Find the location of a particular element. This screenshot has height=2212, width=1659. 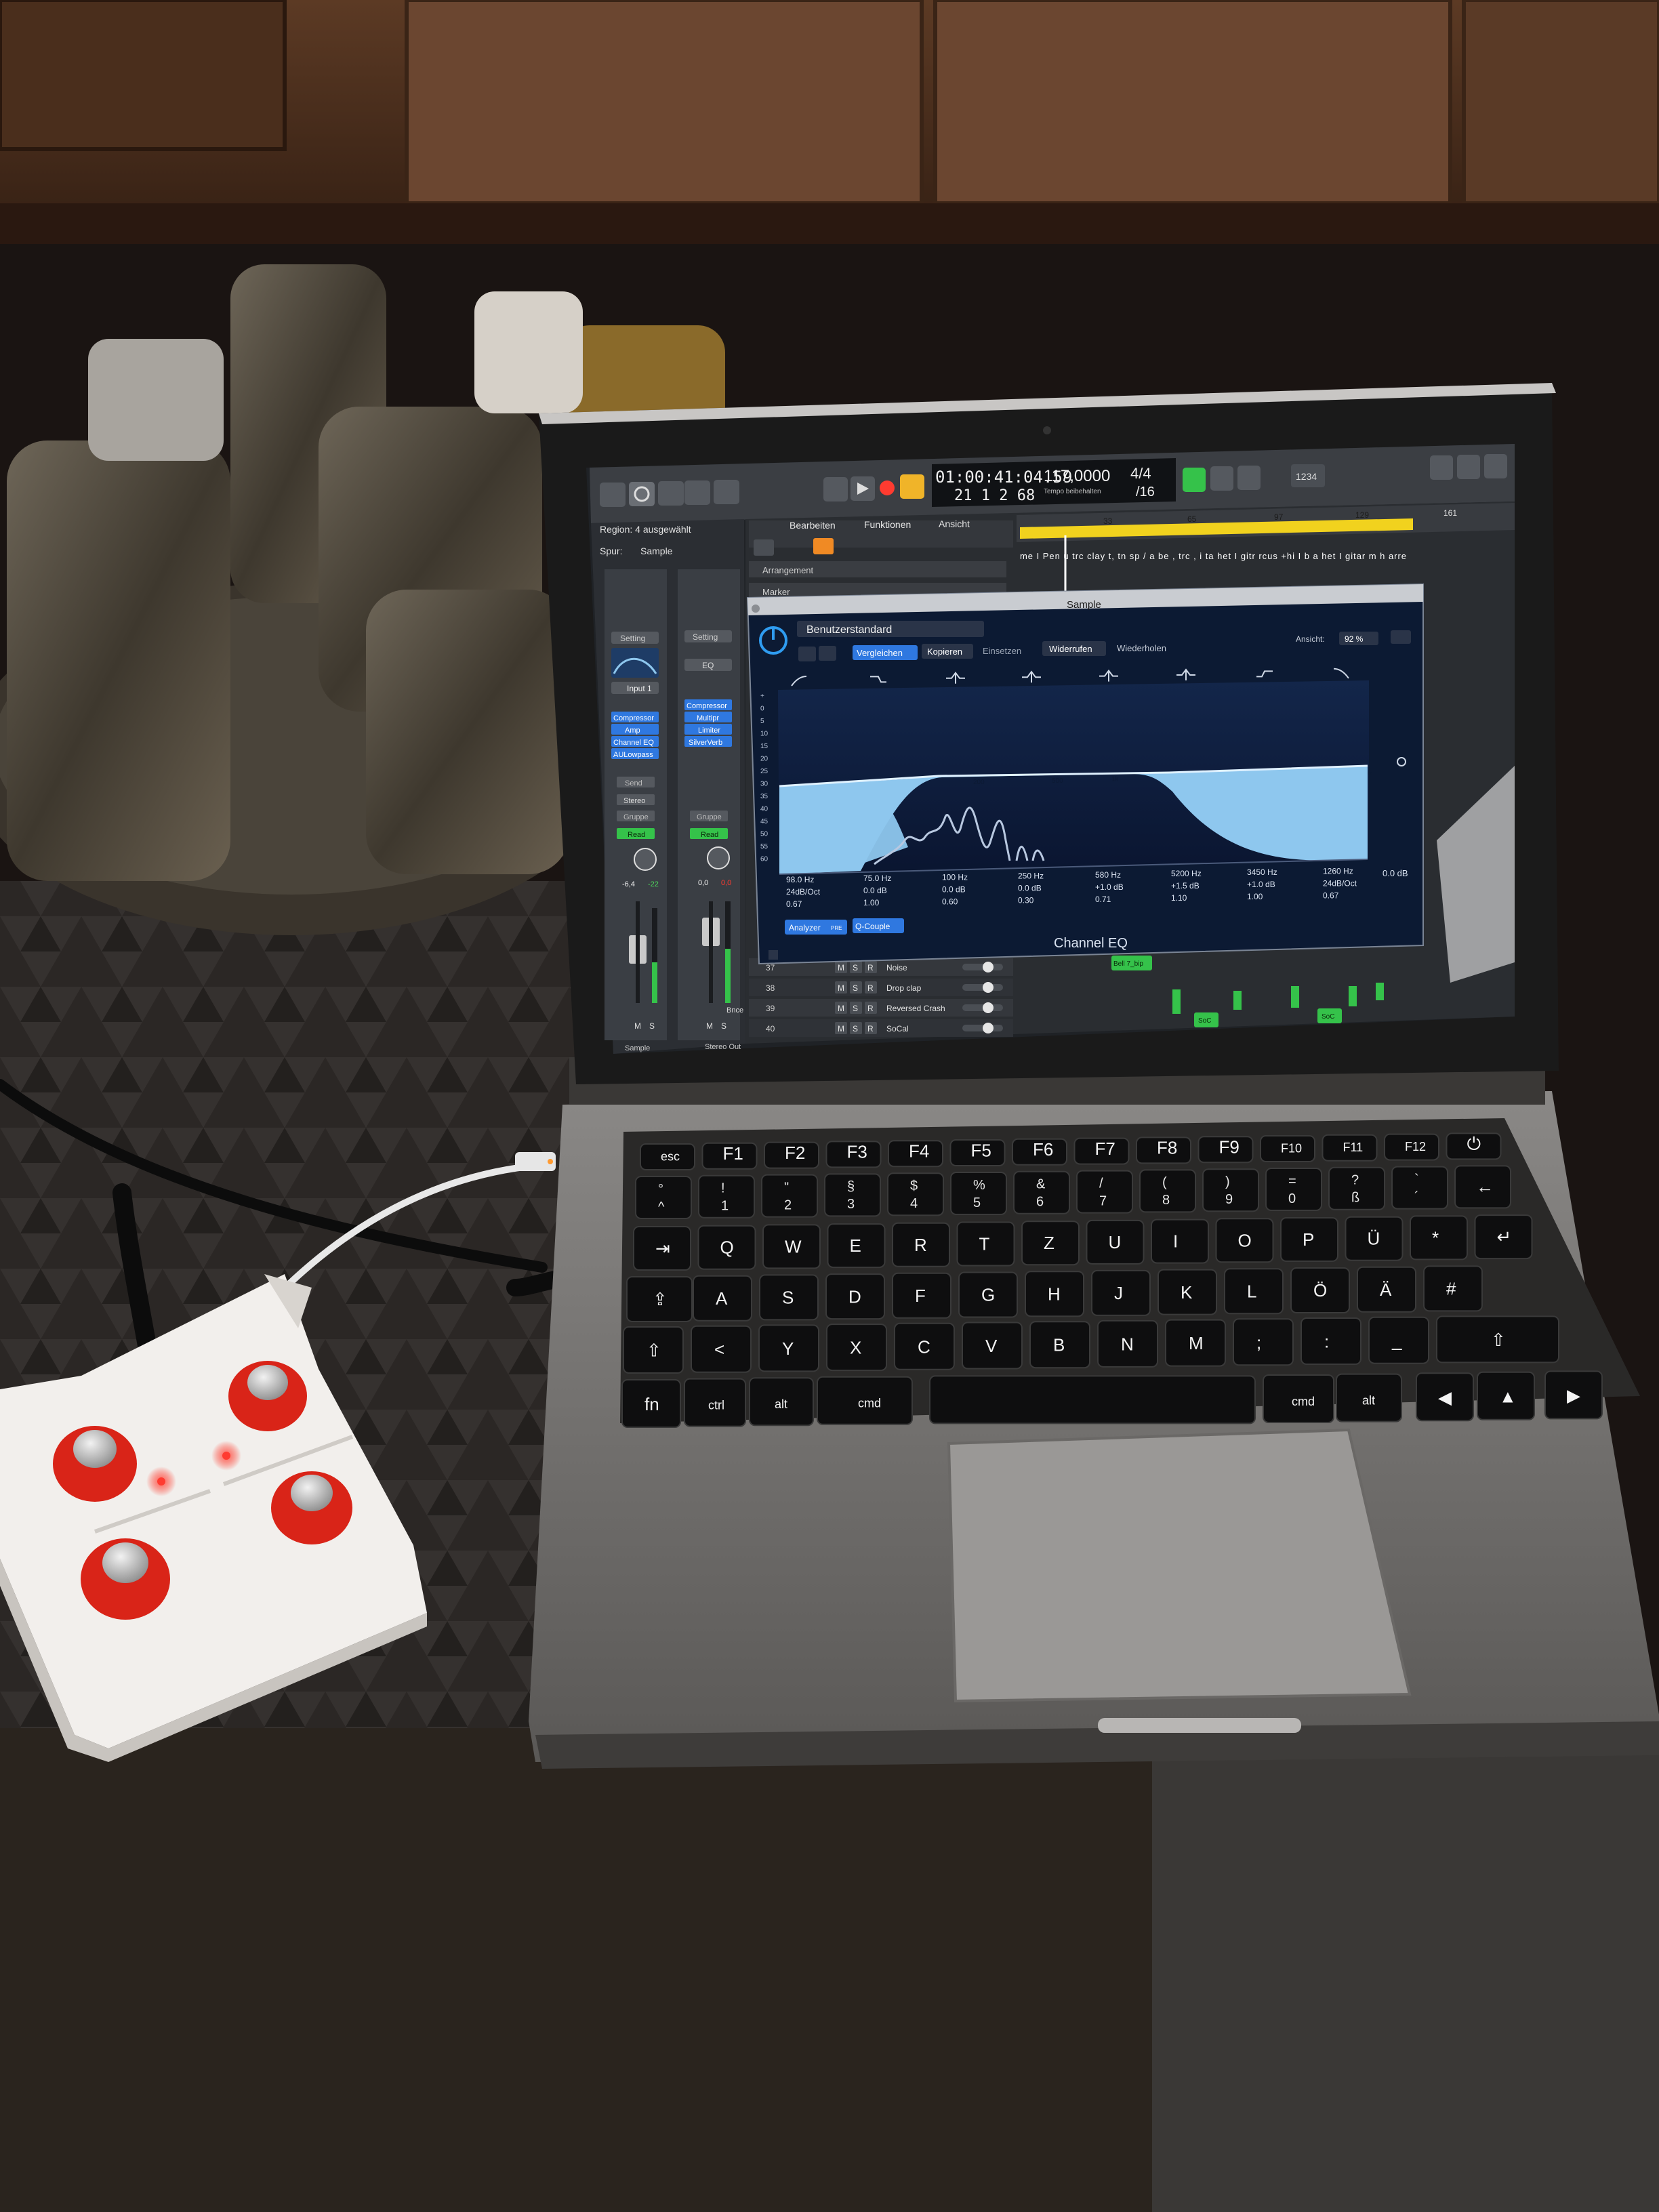

key-q-4: R is located at coordinates (921, 1244).